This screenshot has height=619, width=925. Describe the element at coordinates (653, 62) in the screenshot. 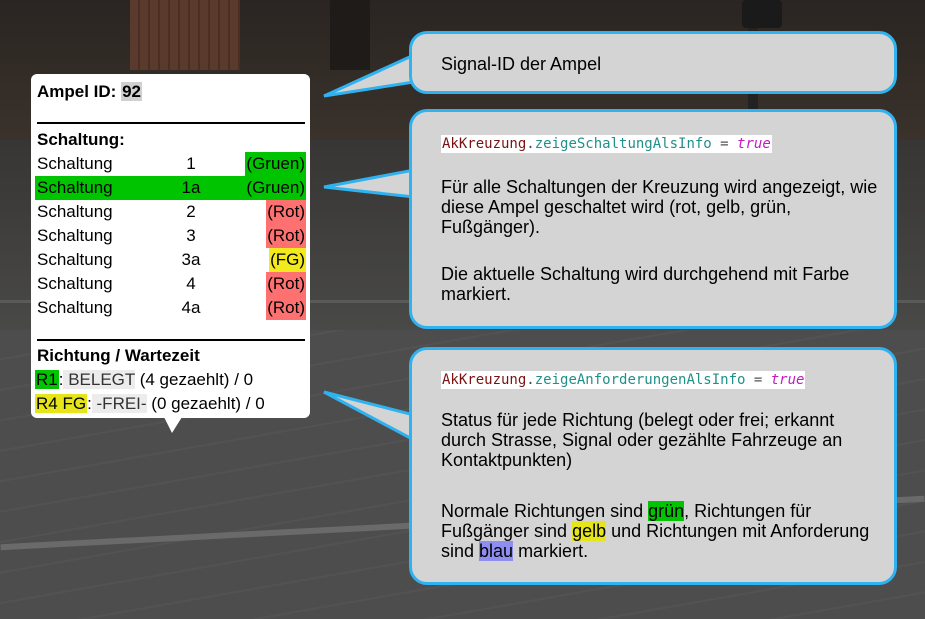

I see `callout-signal-id: Signal-ID der Ampel` at that location.